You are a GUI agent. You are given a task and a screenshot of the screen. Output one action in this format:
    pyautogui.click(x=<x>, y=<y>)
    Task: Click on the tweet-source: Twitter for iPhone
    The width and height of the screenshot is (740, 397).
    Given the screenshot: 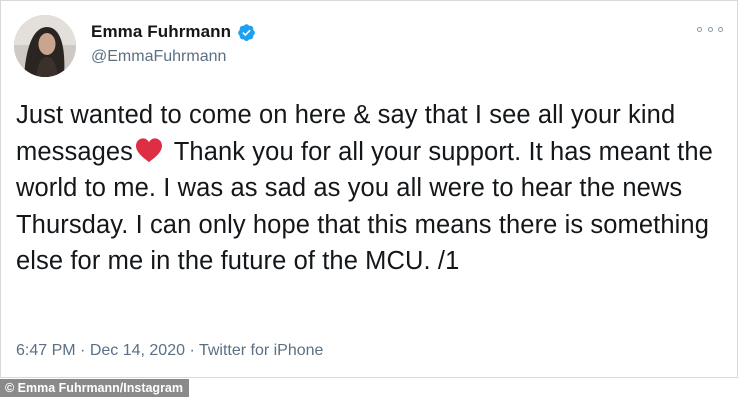 What is the action you would take?
    pyautogui.click(x=261, y=350)
    